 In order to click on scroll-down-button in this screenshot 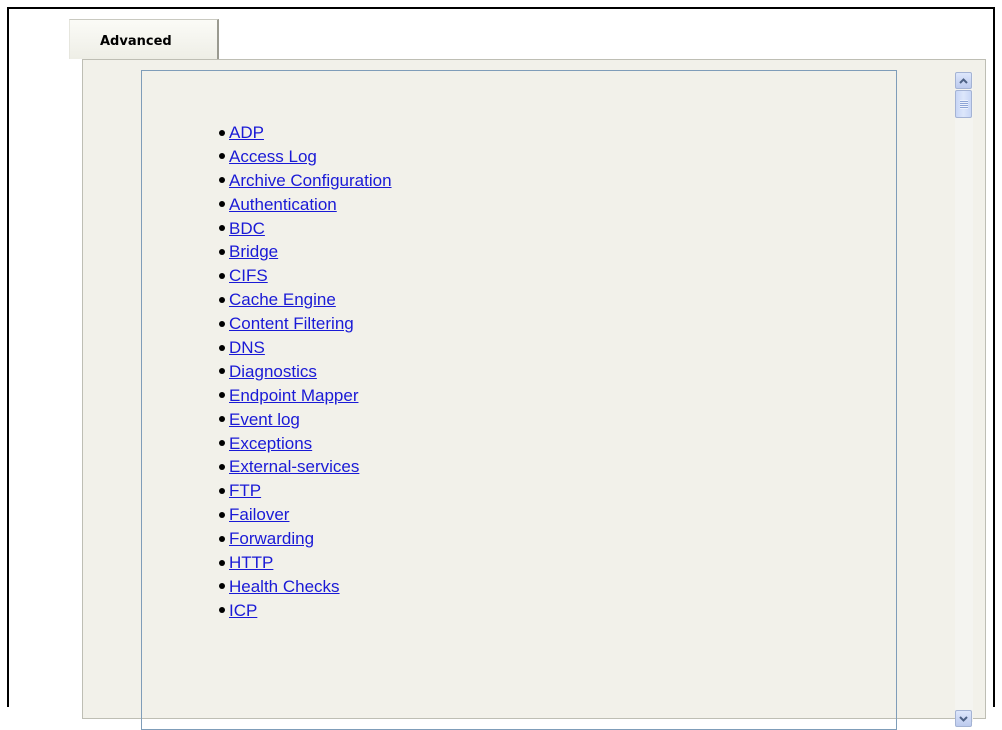, I will do `click(963, 718)`.